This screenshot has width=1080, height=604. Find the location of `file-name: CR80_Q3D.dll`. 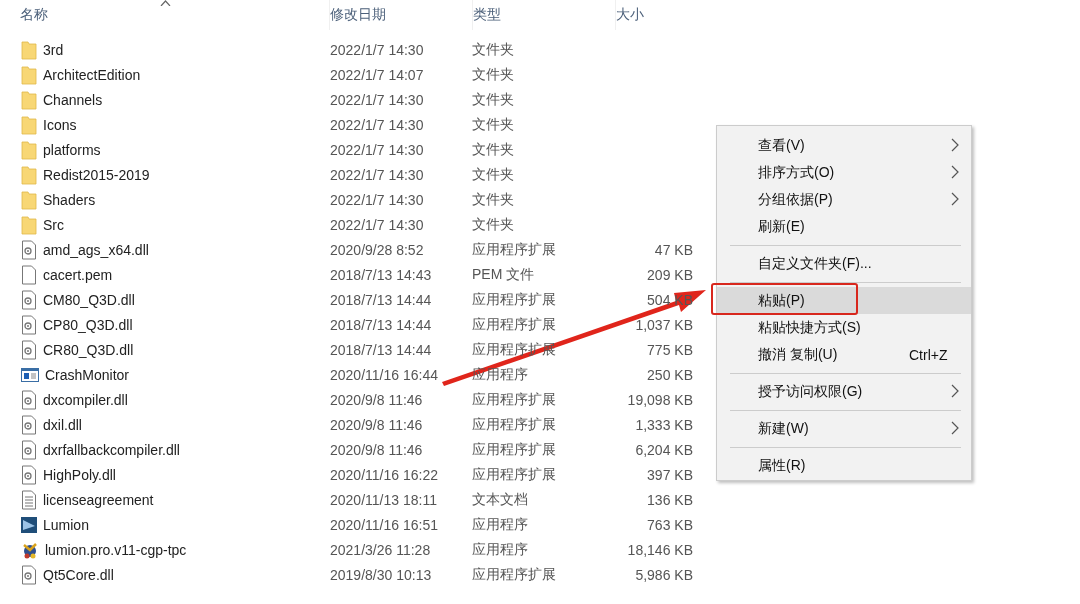

file-name: CR80_Q3D.dll is located at coordinates (88, 349).